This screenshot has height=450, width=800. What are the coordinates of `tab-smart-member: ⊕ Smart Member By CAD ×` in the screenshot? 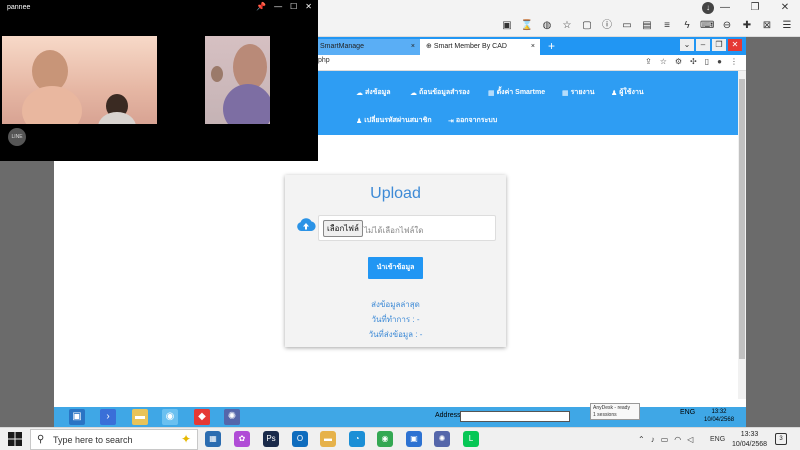 It's located at (480, 47).